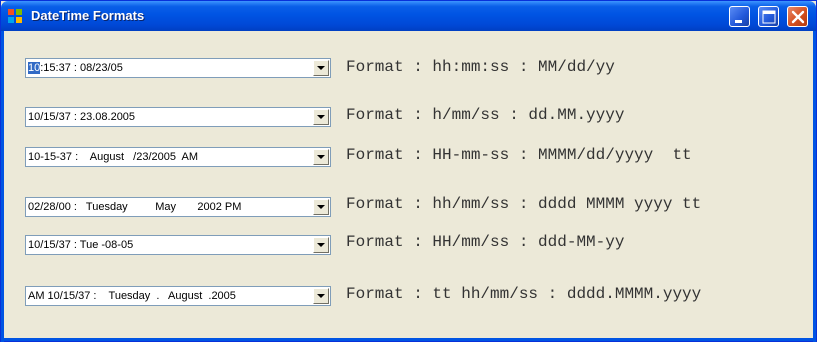  Describe the element at coordinates (524, 204) in the screenshot. I see `format-label-4: Format : hh/mm/ss : dddd MMMM yyyy tt` at that location.